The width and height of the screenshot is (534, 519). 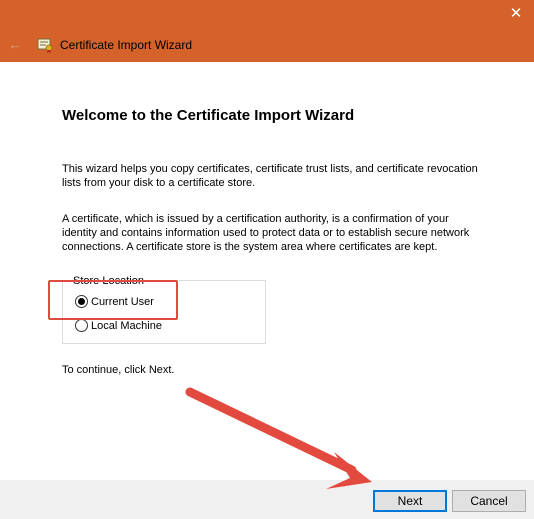 I want to click on continue-instruction: To continue, click Next., so click(x=118, y=370).